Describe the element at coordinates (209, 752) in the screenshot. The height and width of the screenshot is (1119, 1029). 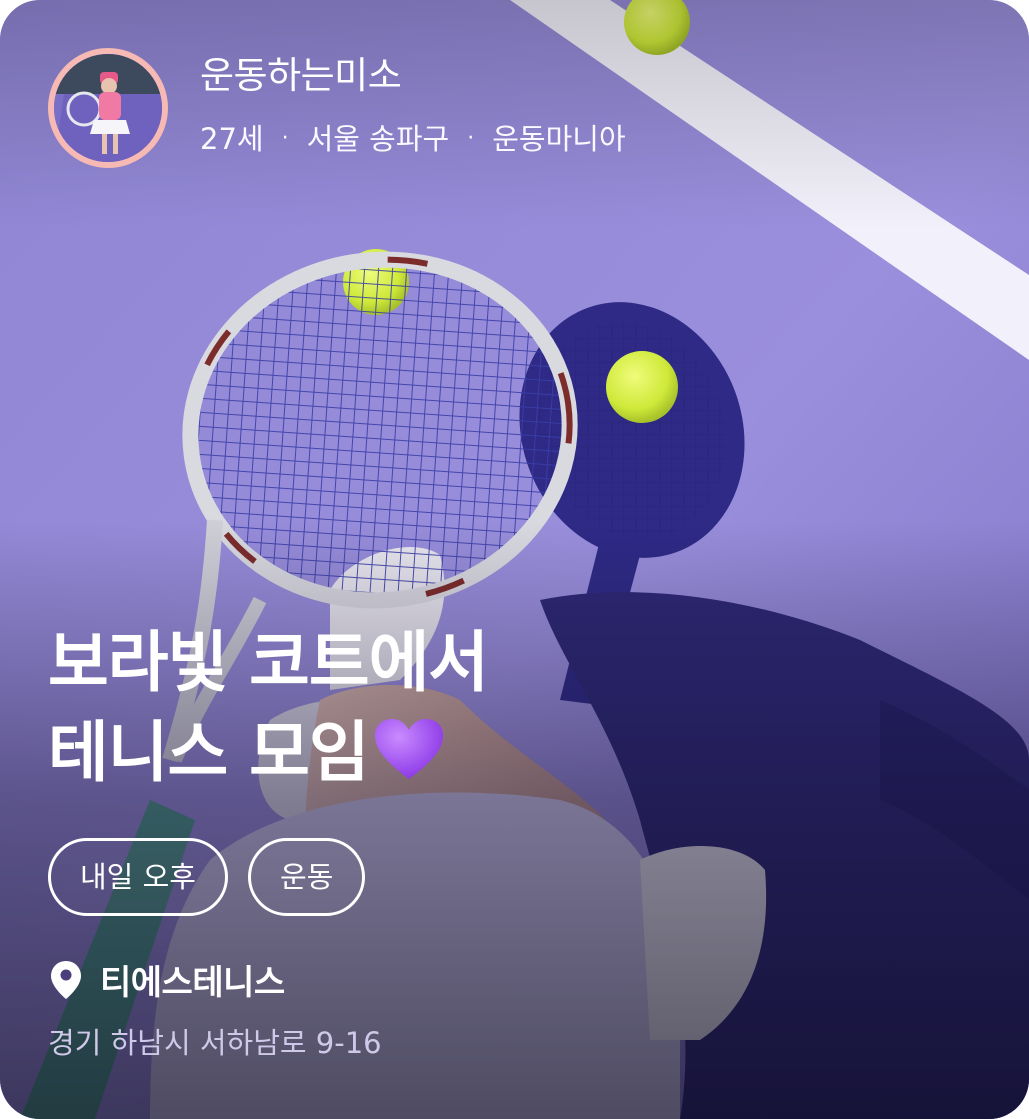
I see `meeting-title-line2: 테니스 모임` at that location.